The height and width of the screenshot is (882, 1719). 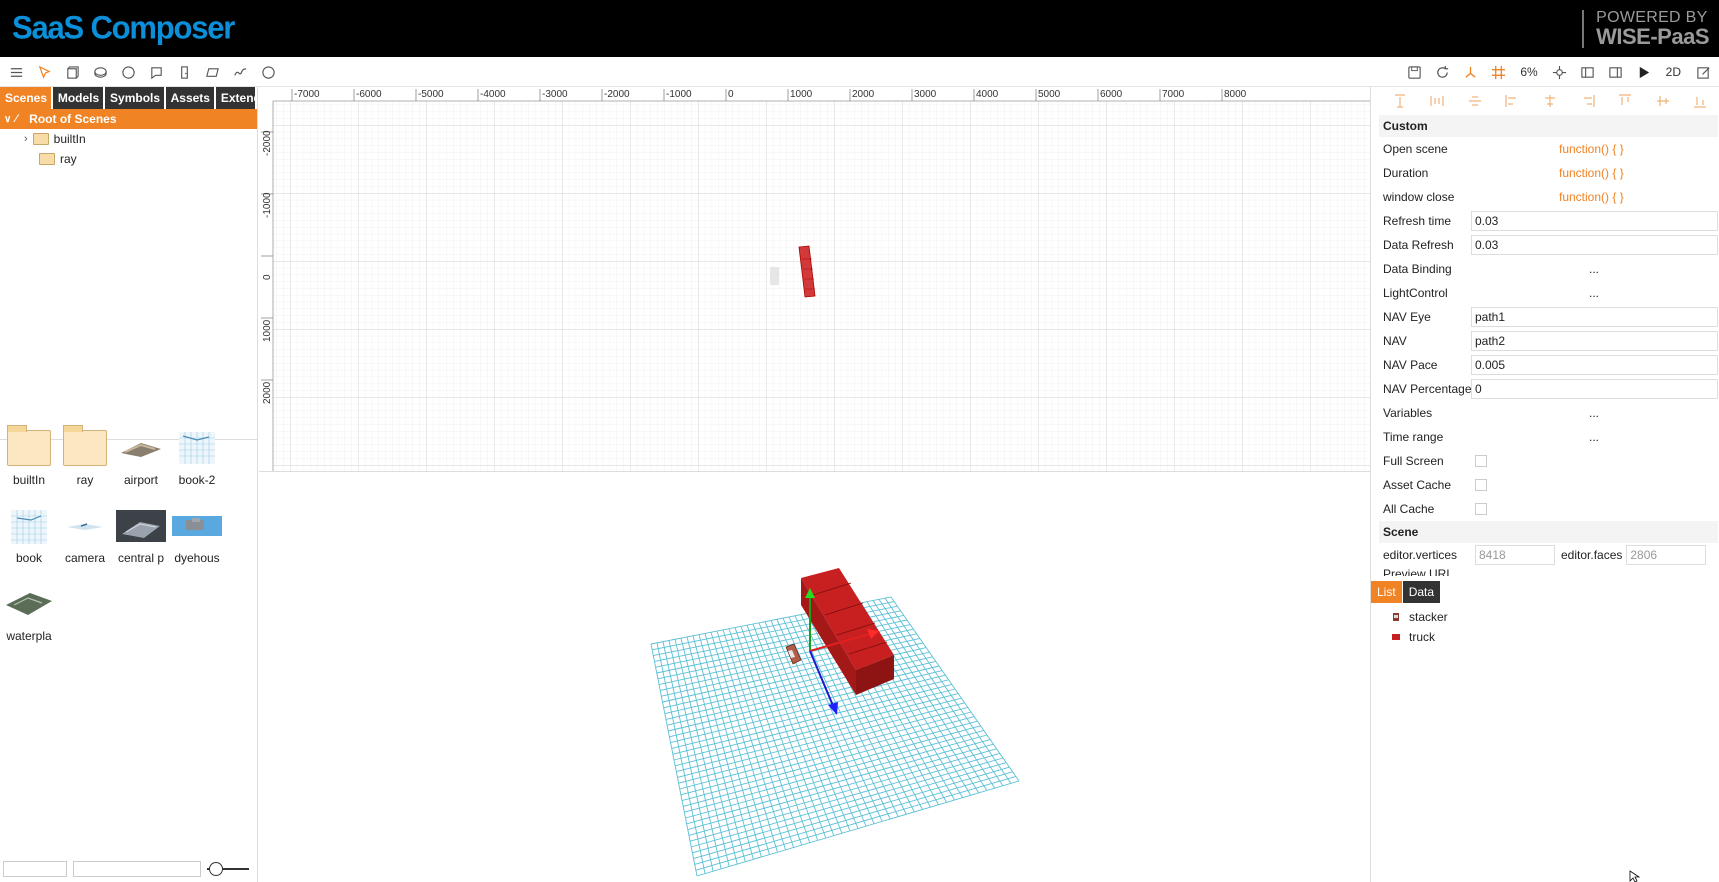 What do you see at coordinates (100, 72) in the screenshot?
I see `cylinder-icon` at bounding box center [100, 72].